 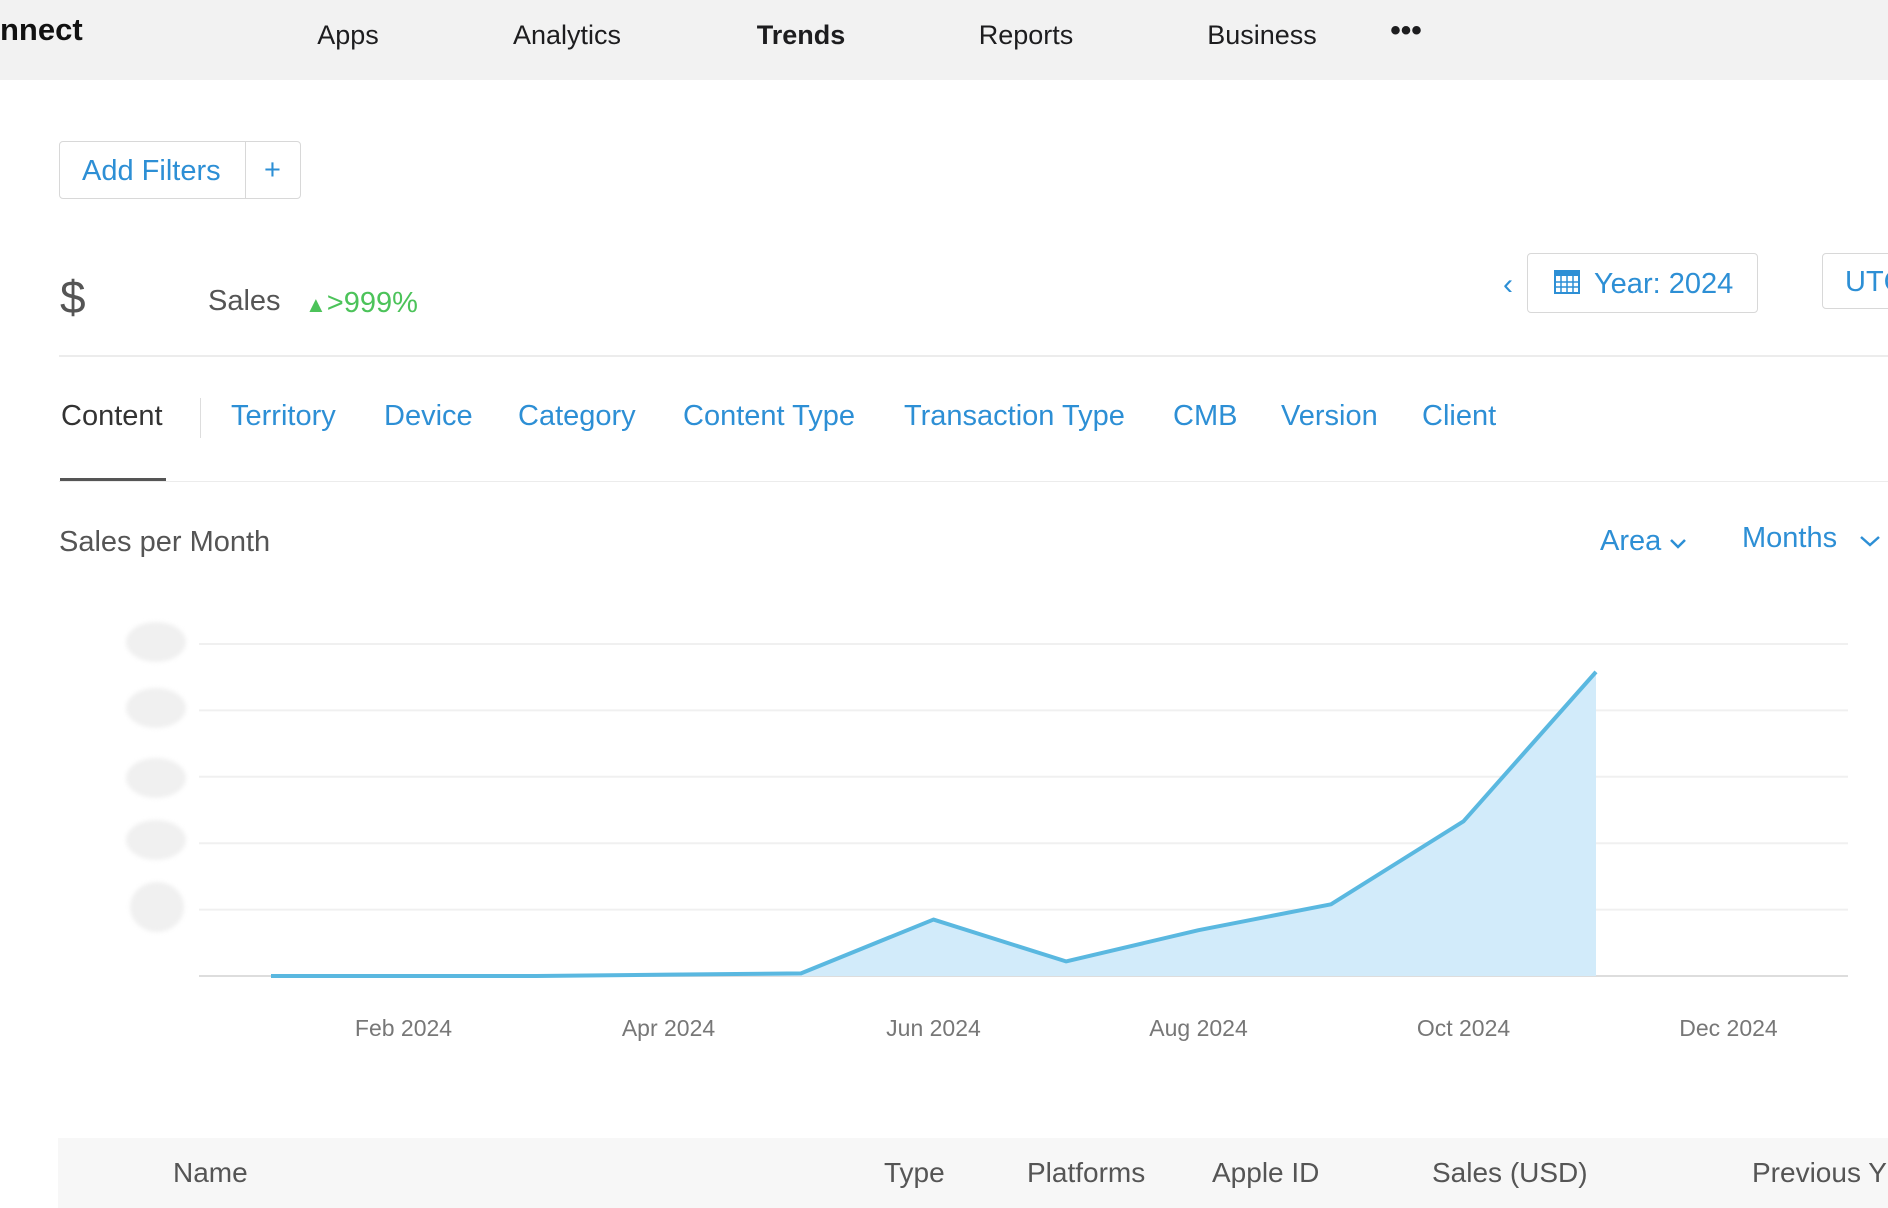 I want to click on change-value: >999%, so click(x=372, y=303).